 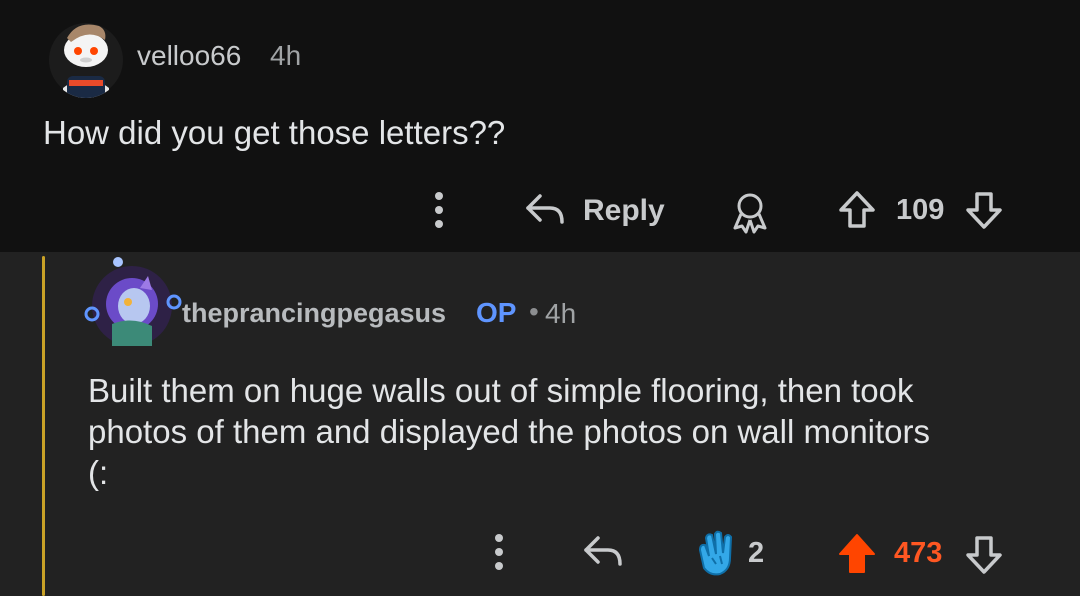 What do you see at coordinates (189, 56) in the screenshot?
I see `username: velloo66` at bounding box center [189, 56].